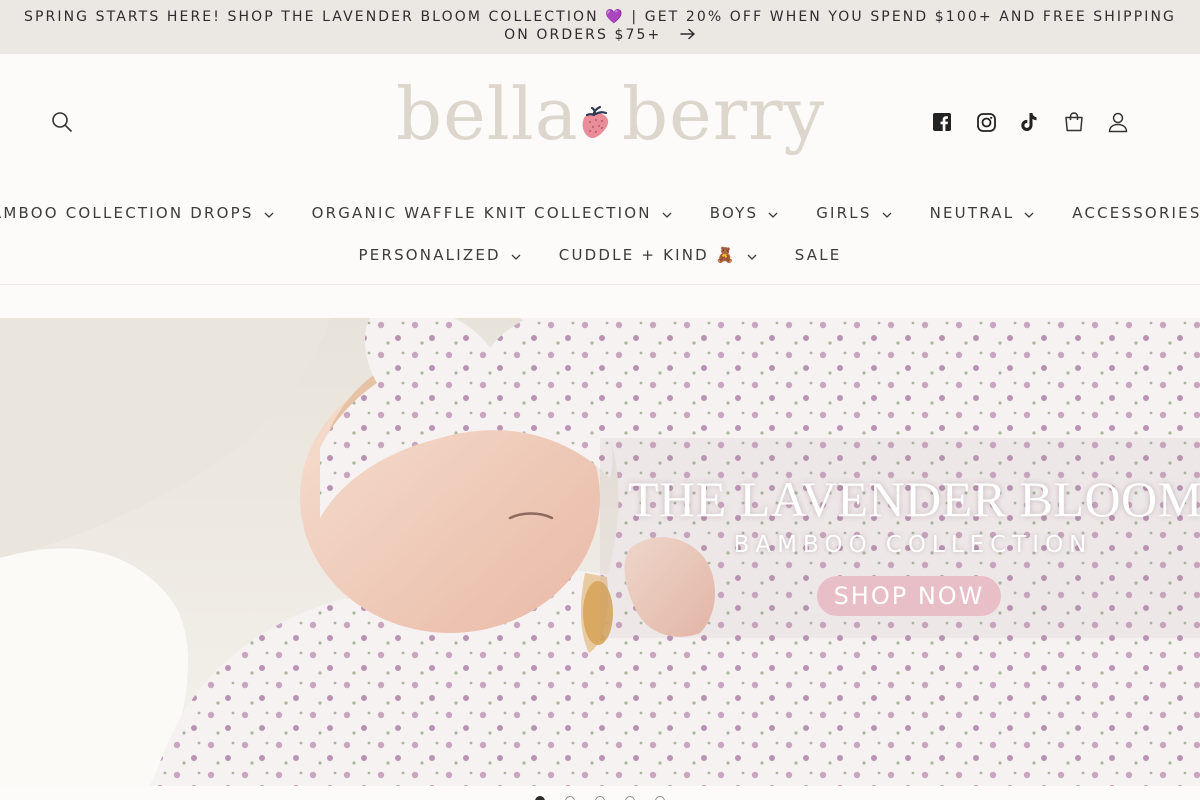 The height and width of the screenshot is (800, 1200). Describe the element at coordinates (596, 124) in the screenshot. I see `strawberry-icon` at that location.